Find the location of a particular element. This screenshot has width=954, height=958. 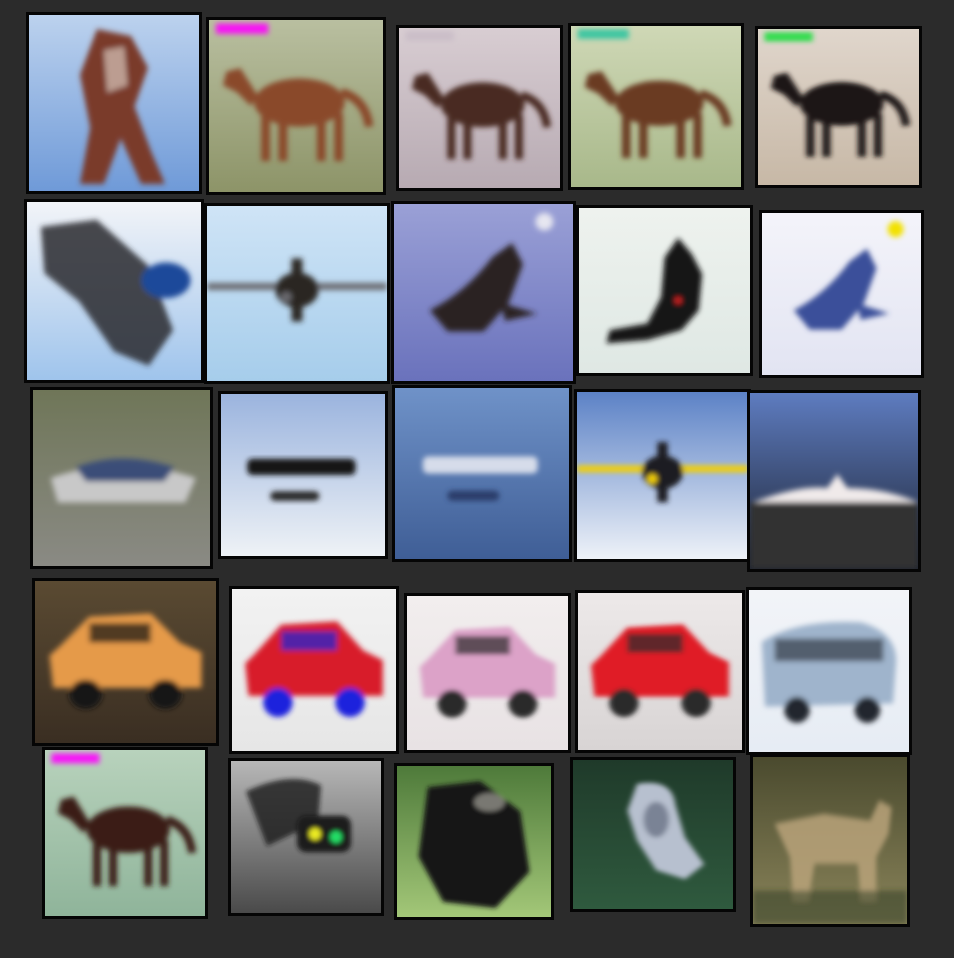

dog-image is located at coordinates (474, 841).